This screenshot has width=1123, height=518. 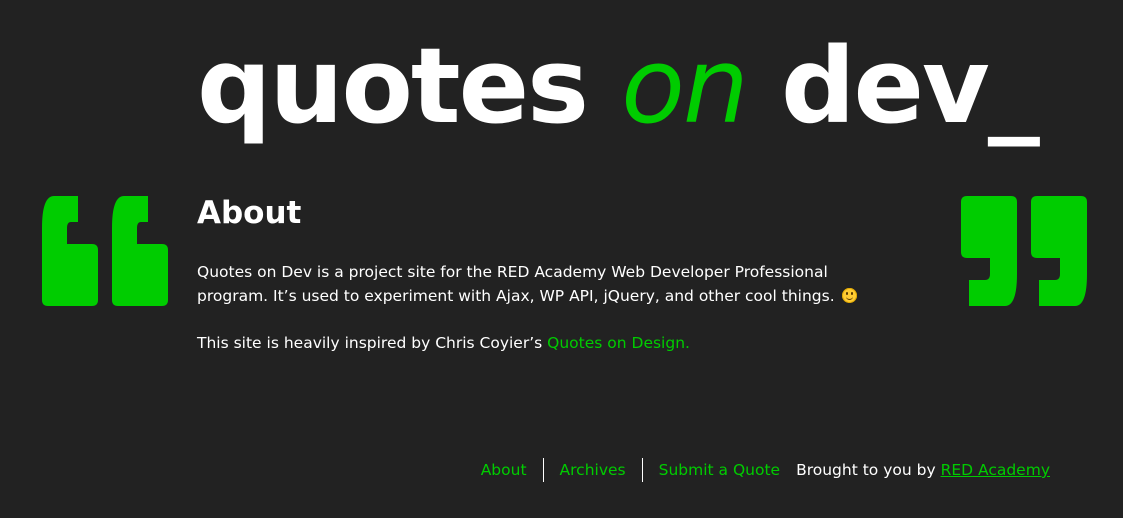 What do you see at coordinates (685, 86) in the screenshot?
I see `logo-word-on: on` at bounding box center [685, 86].